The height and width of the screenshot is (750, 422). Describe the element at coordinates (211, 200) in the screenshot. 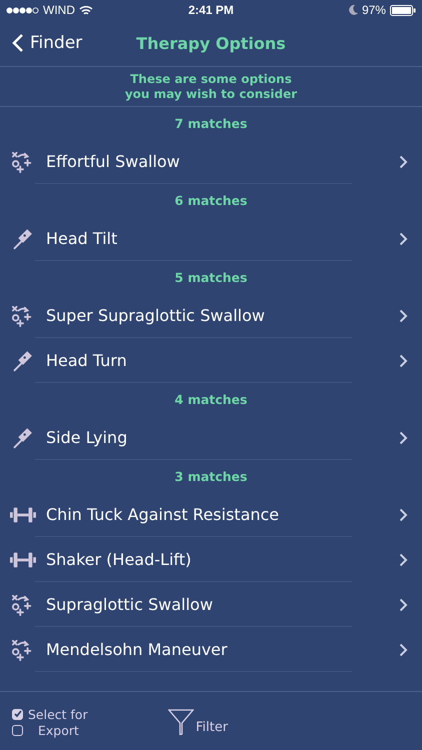

I see `section-header: 6 matches` at that location.